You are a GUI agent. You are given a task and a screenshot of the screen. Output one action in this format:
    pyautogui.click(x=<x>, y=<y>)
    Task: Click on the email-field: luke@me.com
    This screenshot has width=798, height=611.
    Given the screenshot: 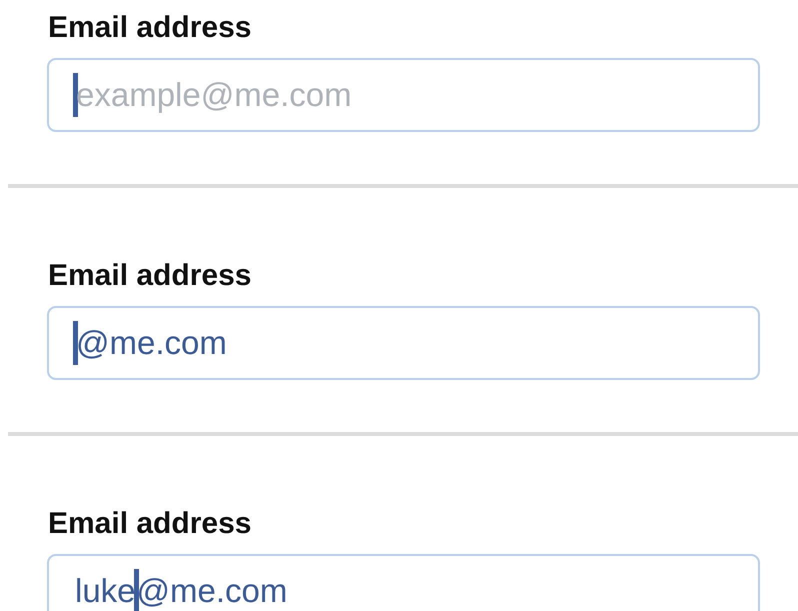 What is the action you would take?
    pyautogui.click(x=403, y=582)
    